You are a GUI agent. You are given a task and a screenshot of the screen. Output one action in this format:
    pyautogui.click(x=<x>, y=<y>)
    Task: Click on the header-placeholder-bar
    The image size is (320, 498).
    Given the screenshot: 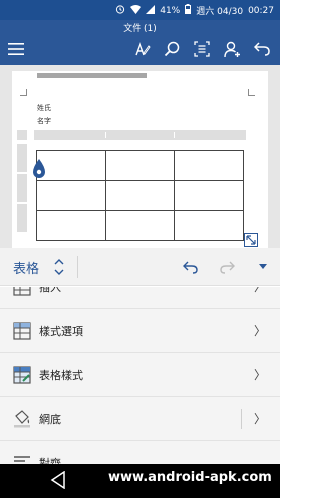 What is the action you would take?
    pyautogui.click(x=92, y=75)
    